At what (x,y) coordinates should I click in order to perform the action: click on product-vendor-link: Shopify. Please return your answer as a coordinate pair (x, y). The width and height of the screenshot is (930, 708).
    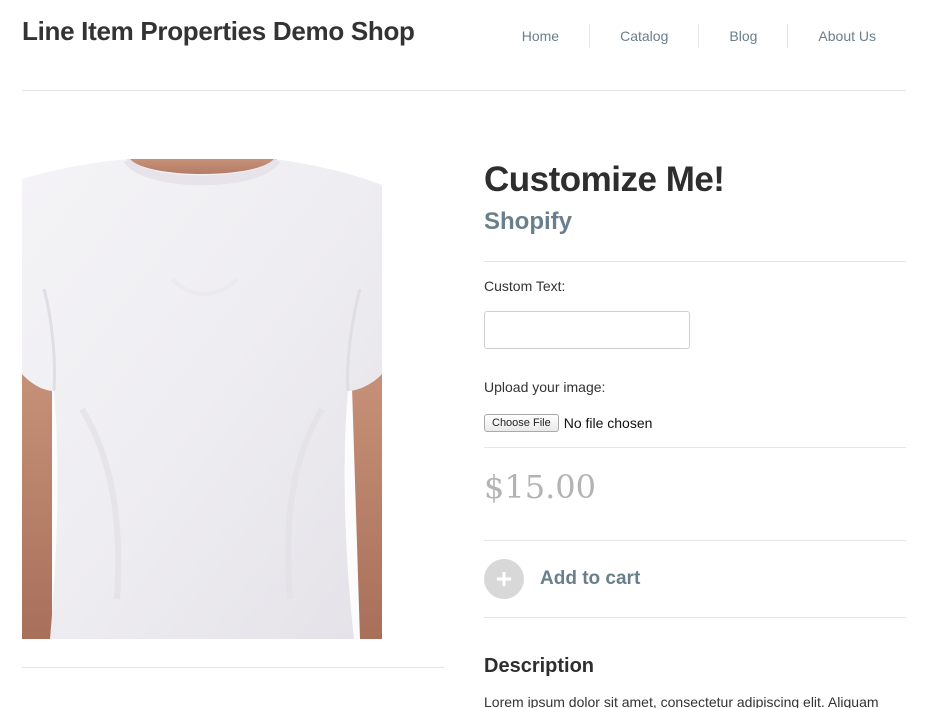
    Looking at the image, I should click on (528, 222).